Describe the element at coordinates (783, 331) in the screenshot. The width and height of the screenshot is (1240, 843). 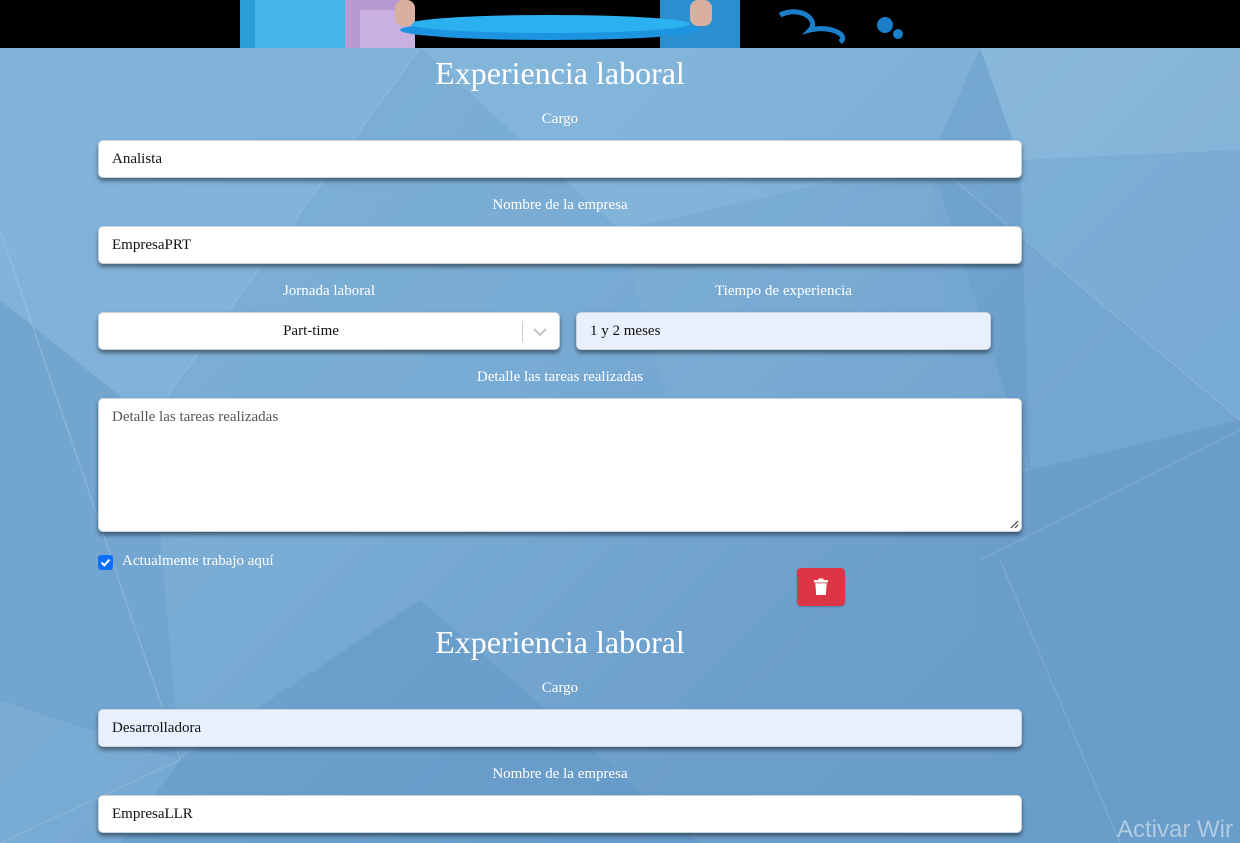
I see `tiempo-input: 1 y 2 meses` at that location.